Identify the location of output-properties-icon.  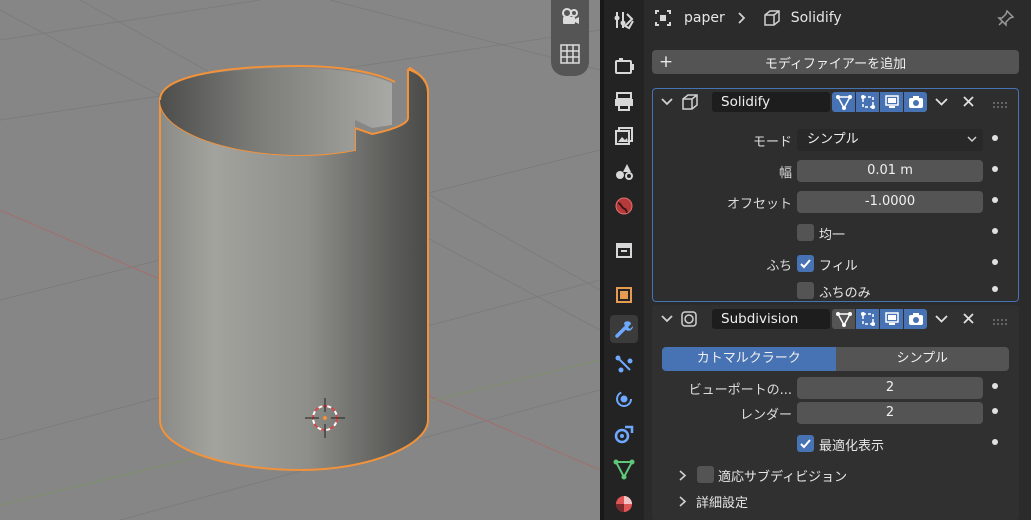
(624, 101).